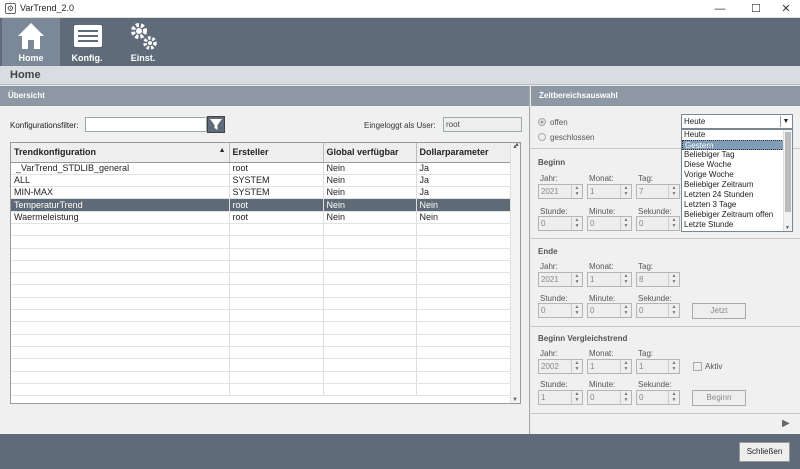 The height and width of the screenshot is (469, 800). What do you see at coordinates (542, 122) in the screenshot?
I see `radio-open` at bounding box center [542, 122].